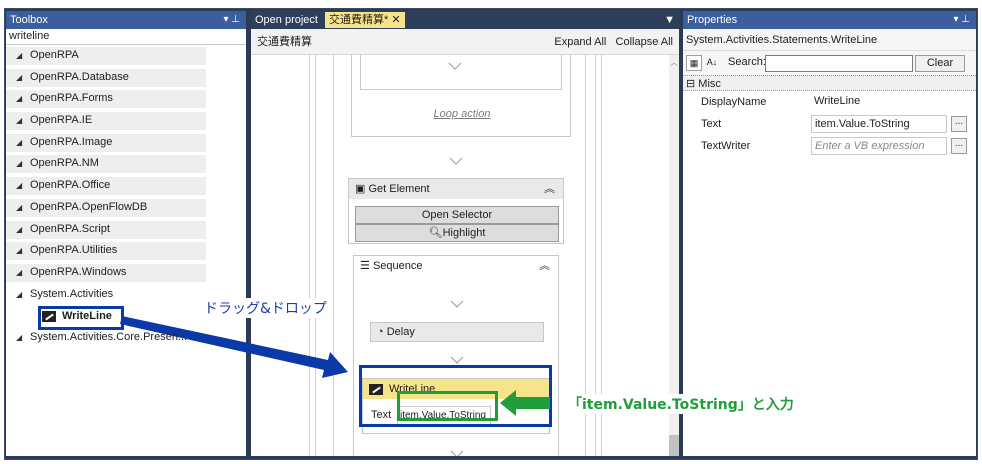 This screenshot has width=982, height=464. Describe the element at coordinates (712, 20) in the screenshot. I see `properties-title: Properties` at that location.